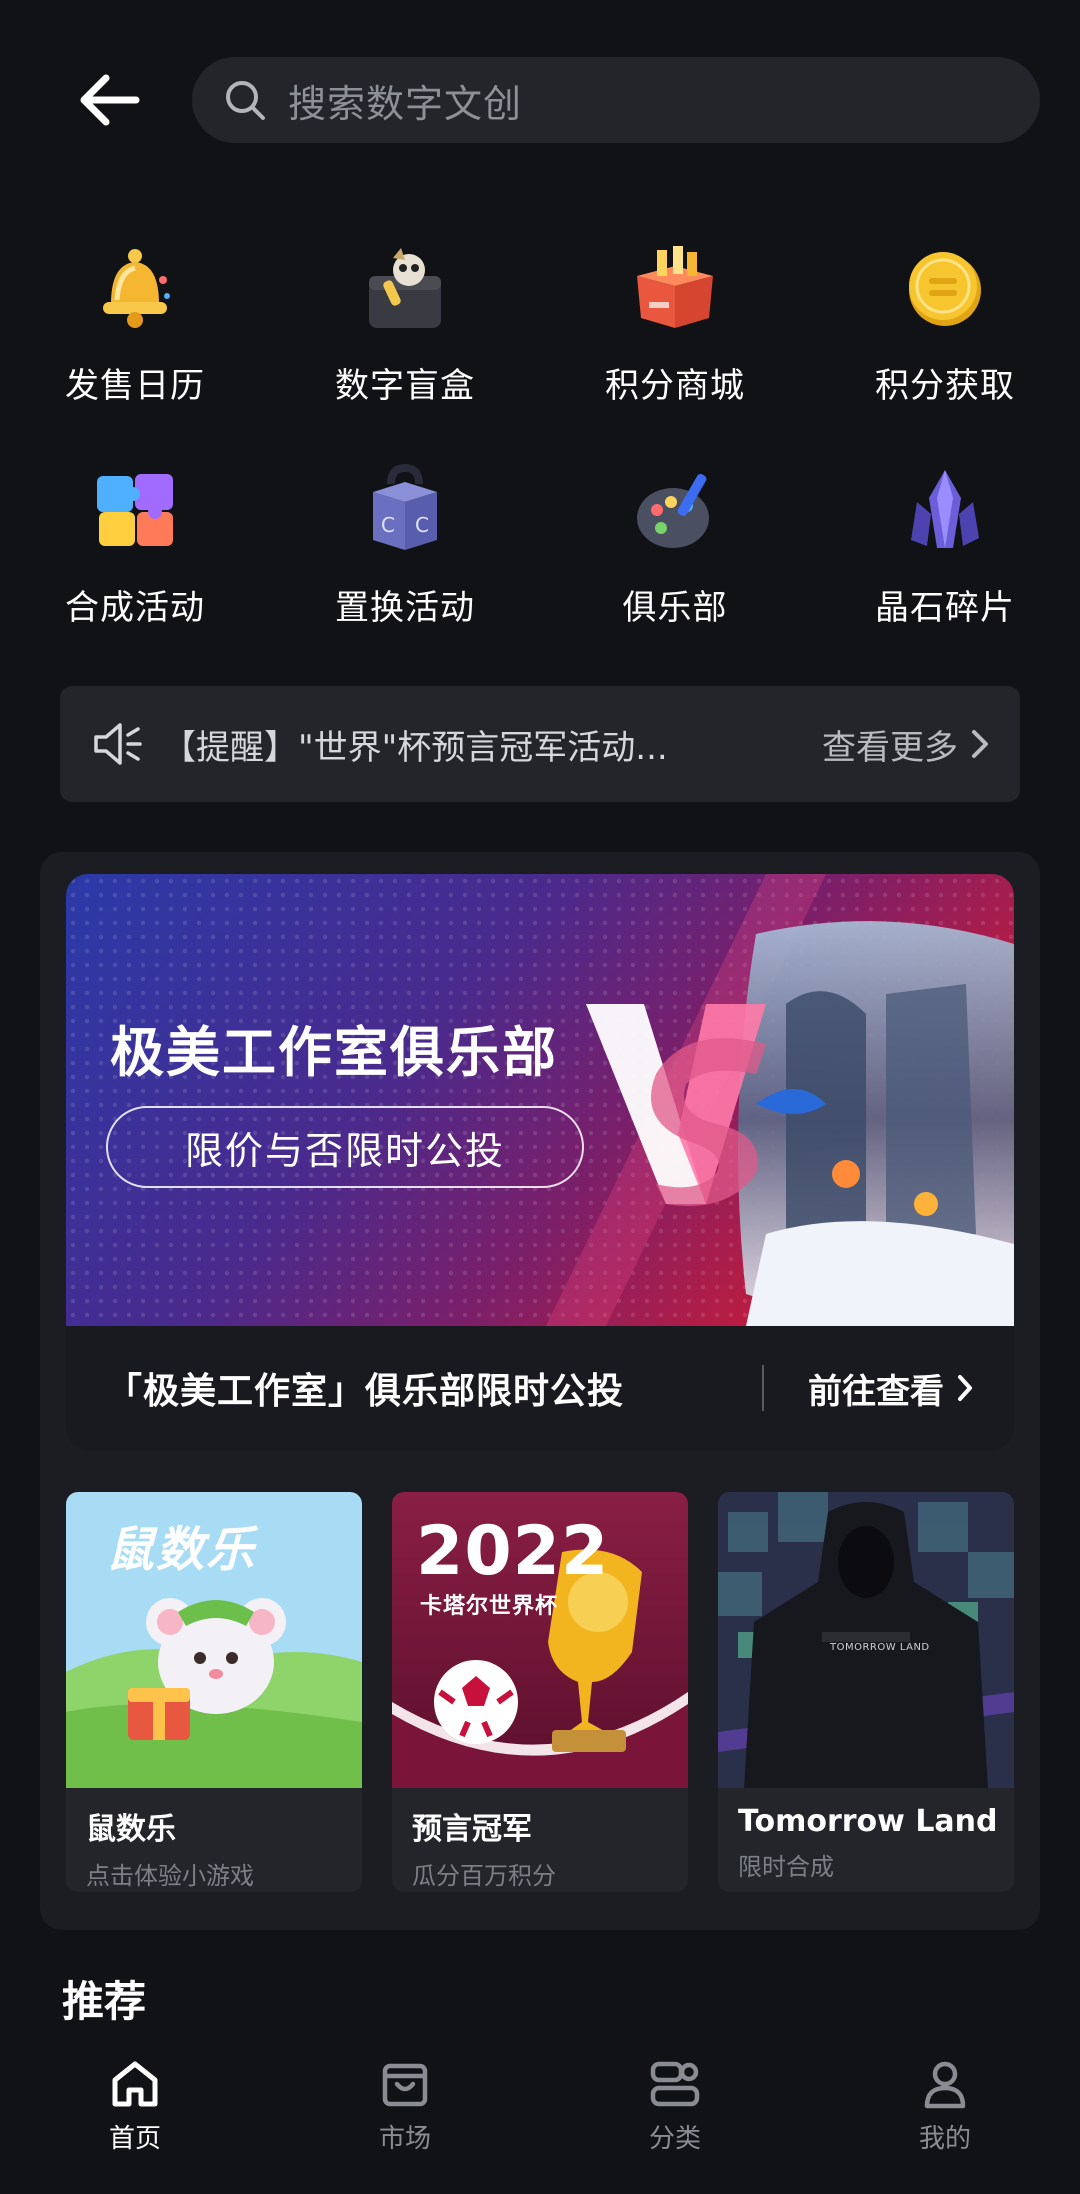  Describe the element at coordinates (135, 2117) in the screenshot. I see `tab-home: 首页` at that location.